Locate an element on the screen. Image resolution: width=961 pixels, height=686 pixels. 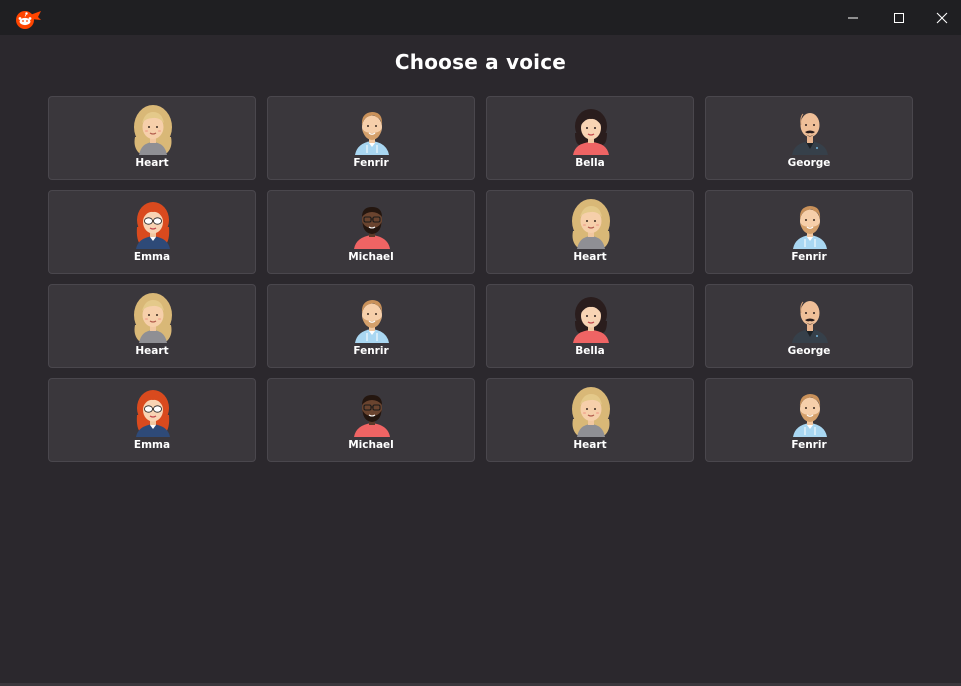
page-title: Choose a voice is located at coordinates (480, 62).